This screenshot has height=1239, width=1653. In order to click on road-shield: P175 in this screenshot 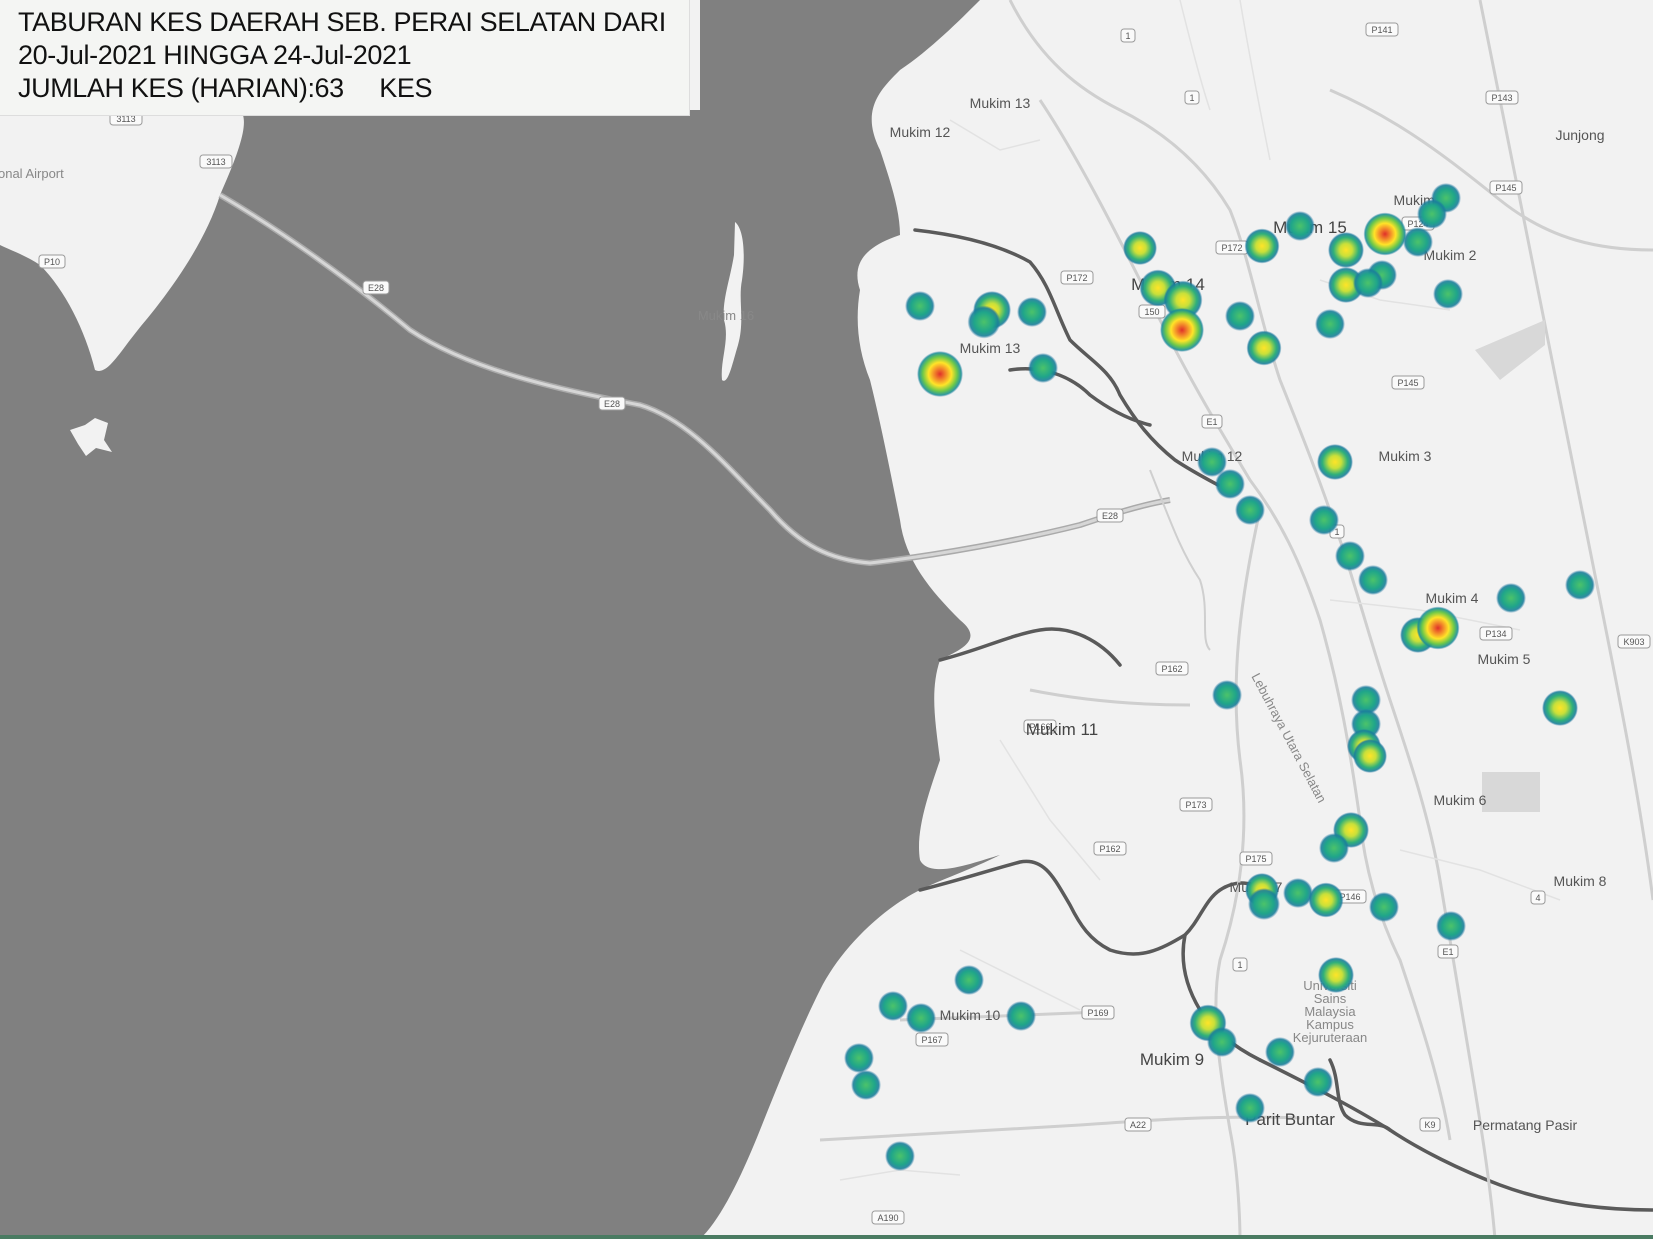, I will do `click(1256, 858)`.